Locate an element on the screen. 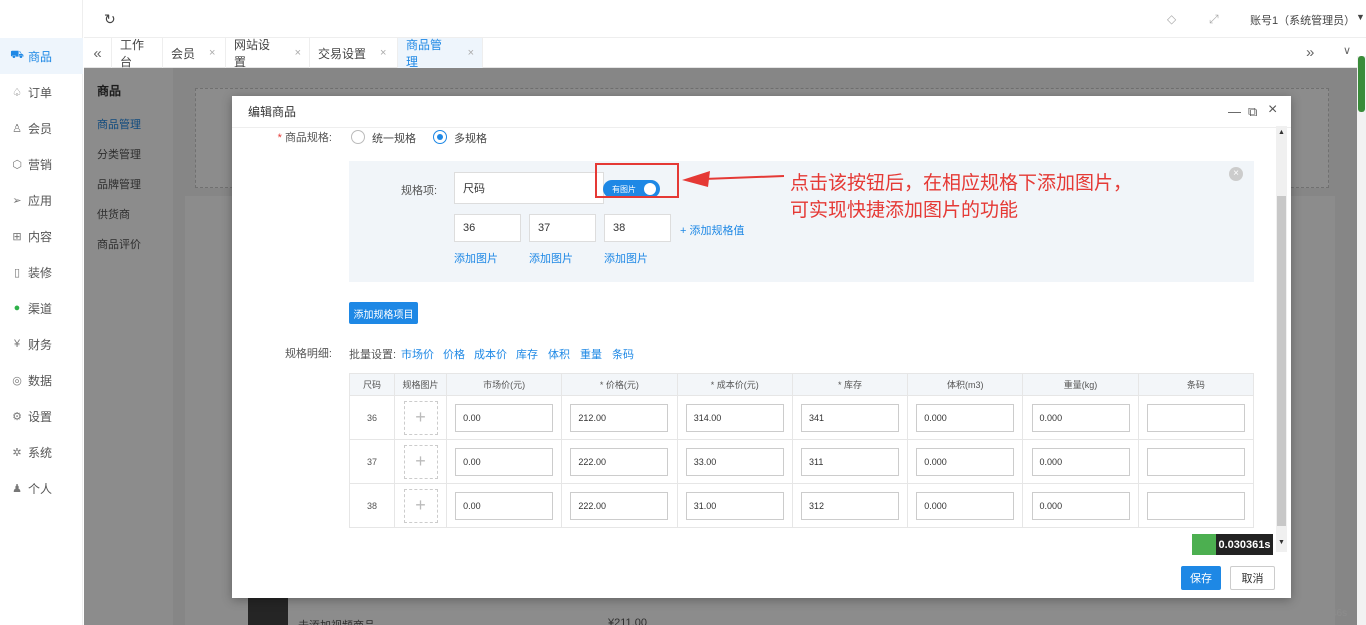  nav-label: 订单 is located at coordinates (40, 92).